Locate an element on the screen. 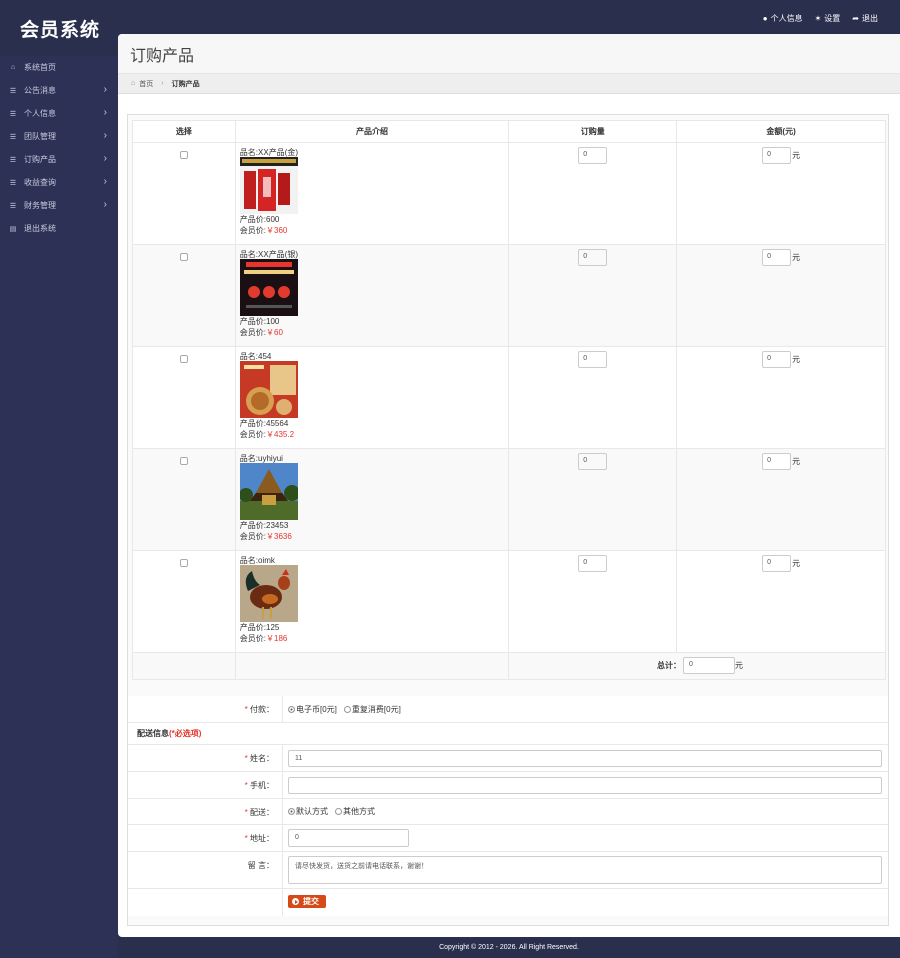 This screenshot has width=900, height=958. member-price: 360 is located at coordinates (281, 230).